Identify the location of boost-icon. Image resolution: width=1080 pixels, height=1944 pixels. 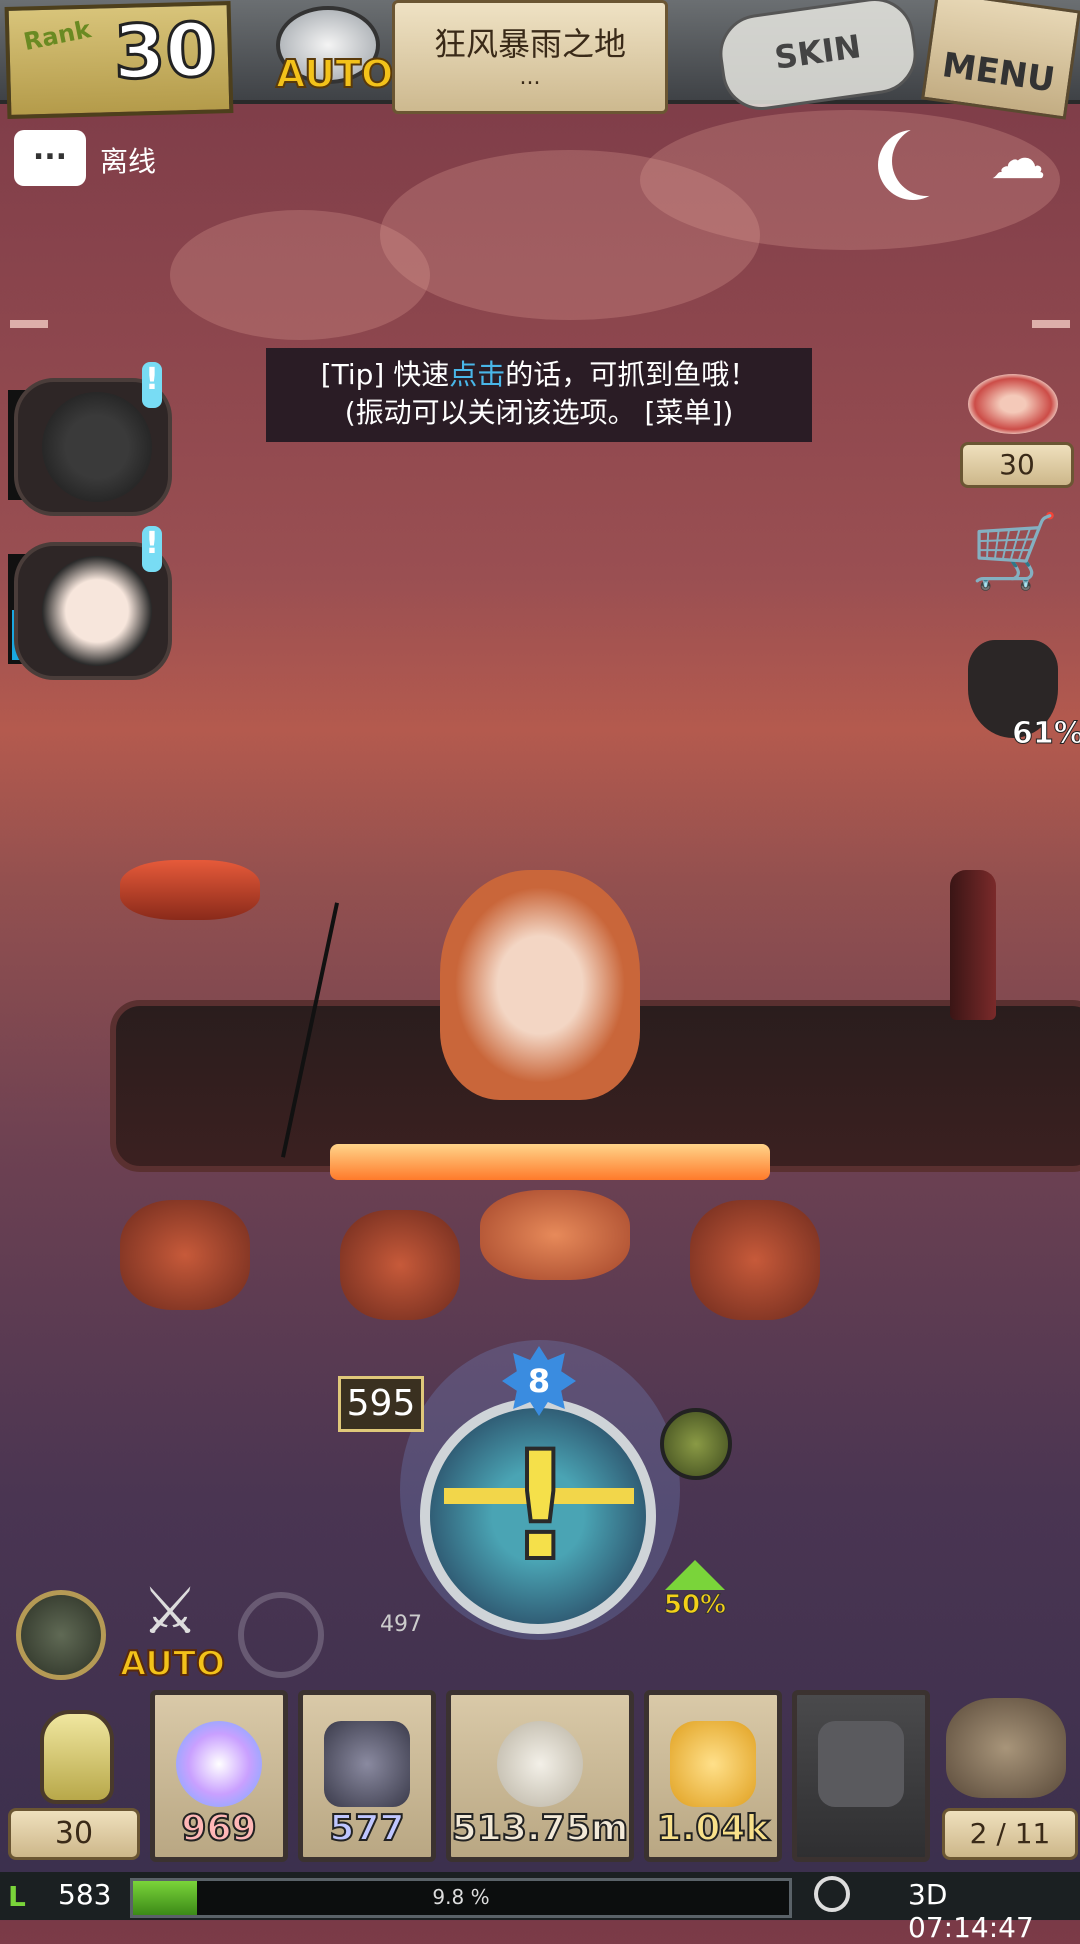
(696, 1444).